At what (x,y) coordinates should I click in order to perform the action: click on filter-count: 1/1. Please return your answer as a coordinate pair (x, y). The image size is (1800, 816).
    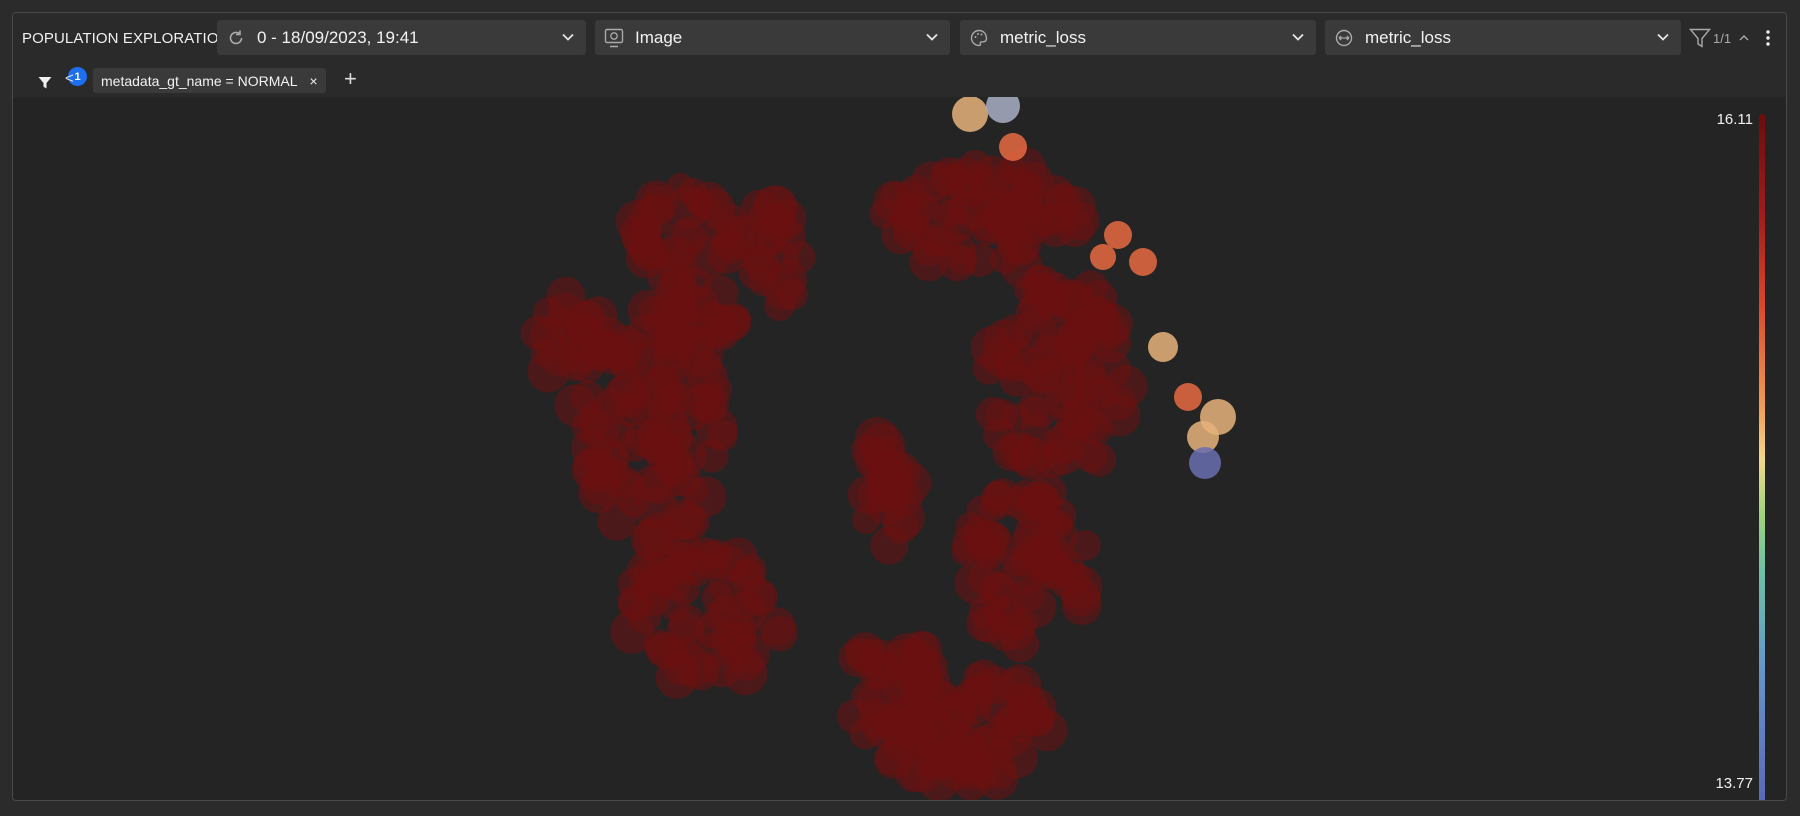
    Looking at the image, I should click on (1722, 38).